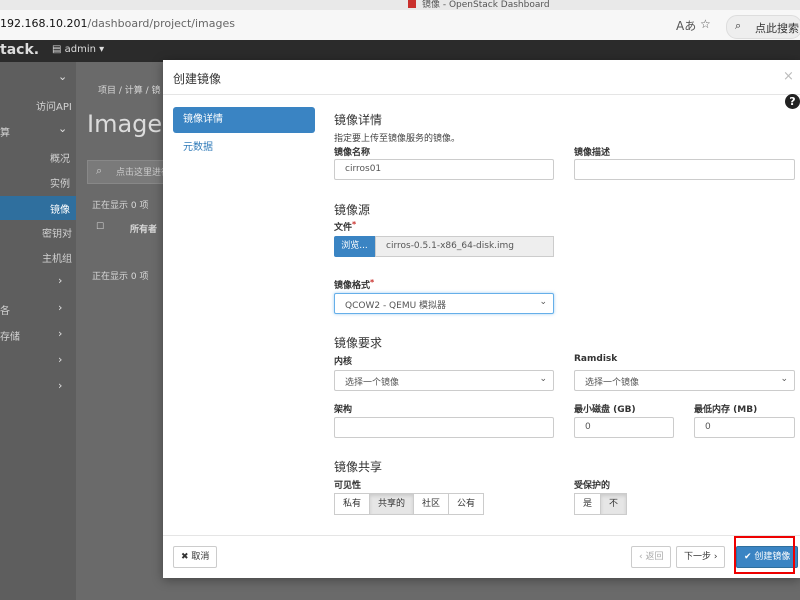 The image size is (800, 600). I want to click on highlight-box, so click(764, 555).